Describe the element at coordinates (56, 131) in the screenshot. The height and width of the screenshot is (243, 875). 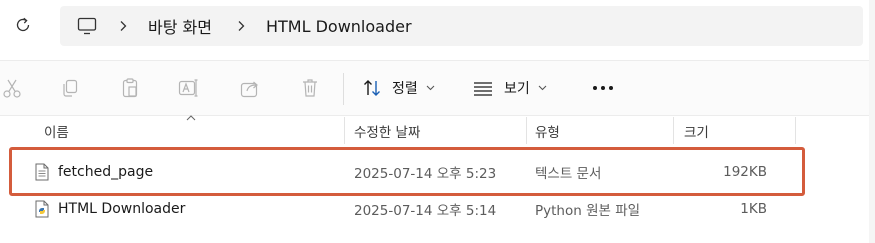
I see `column-header-name: 이름` at that location.